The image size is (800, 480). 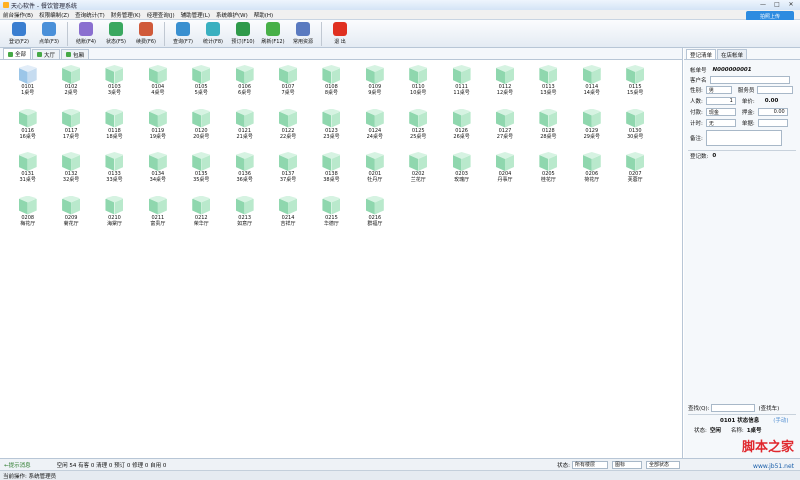 What do you see at coordinates (46, 54) in the screenshot?
I see `tab-area-1: 大厅` at bounding box center [46, 54].